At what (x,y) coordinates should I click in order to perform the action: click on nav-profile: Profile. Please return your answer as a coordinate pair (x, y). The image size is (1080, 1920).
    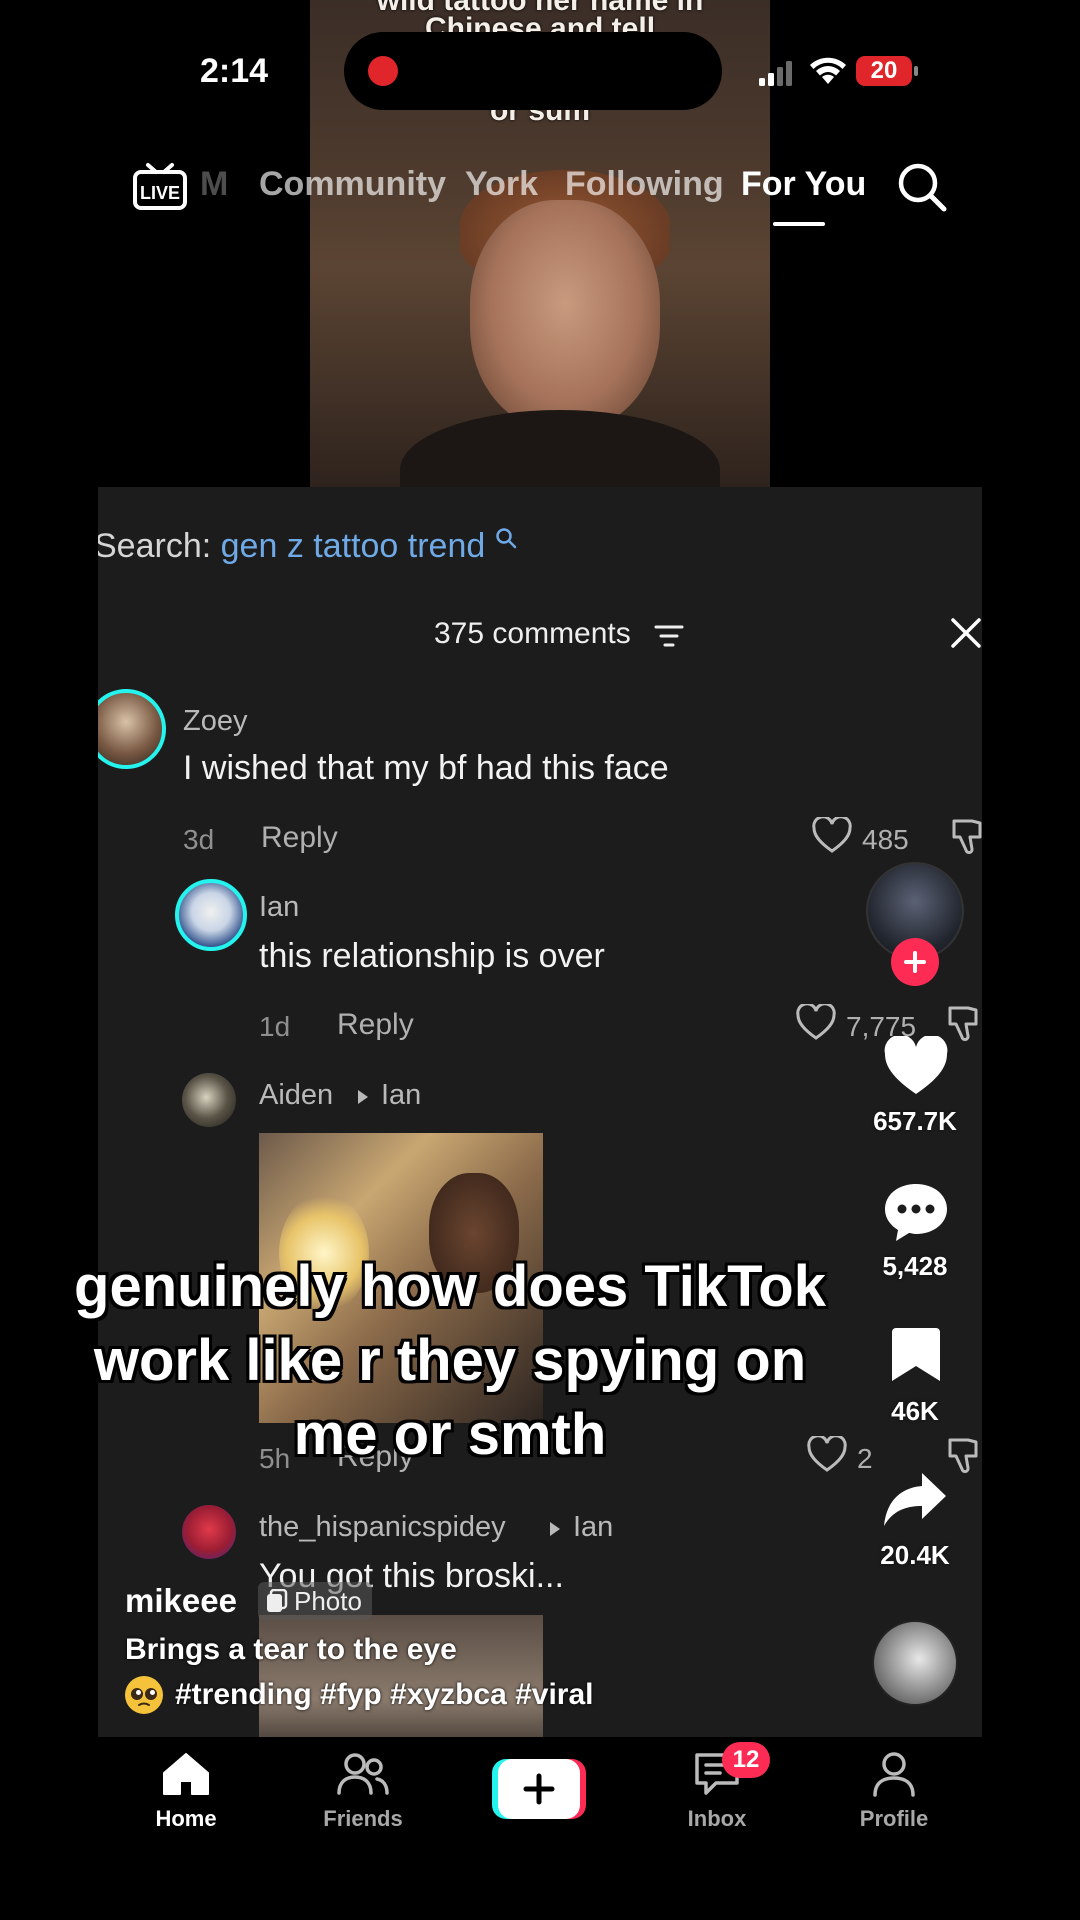
    Looking at the image, I should click on (894, 1791).